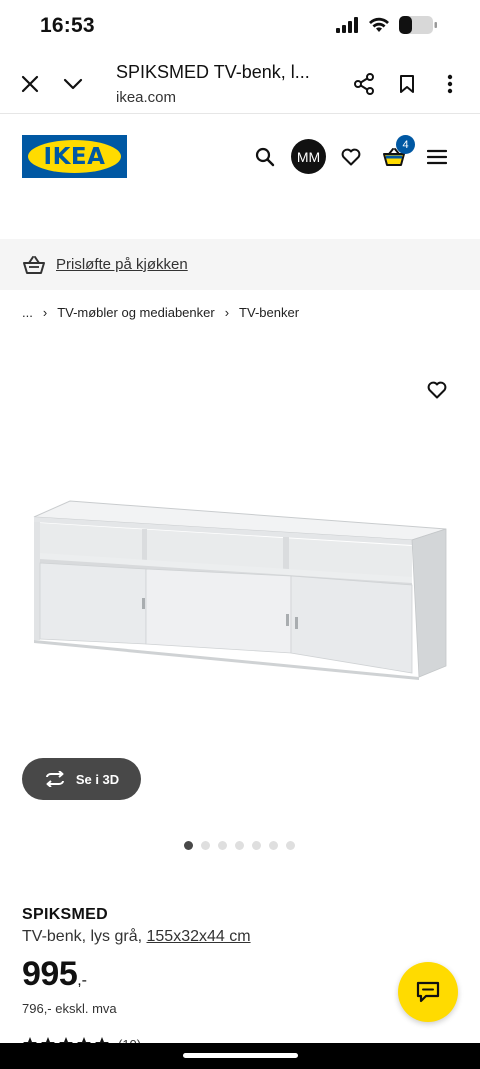  I want to click on hamburger-menu-icon, so click(437, 157).